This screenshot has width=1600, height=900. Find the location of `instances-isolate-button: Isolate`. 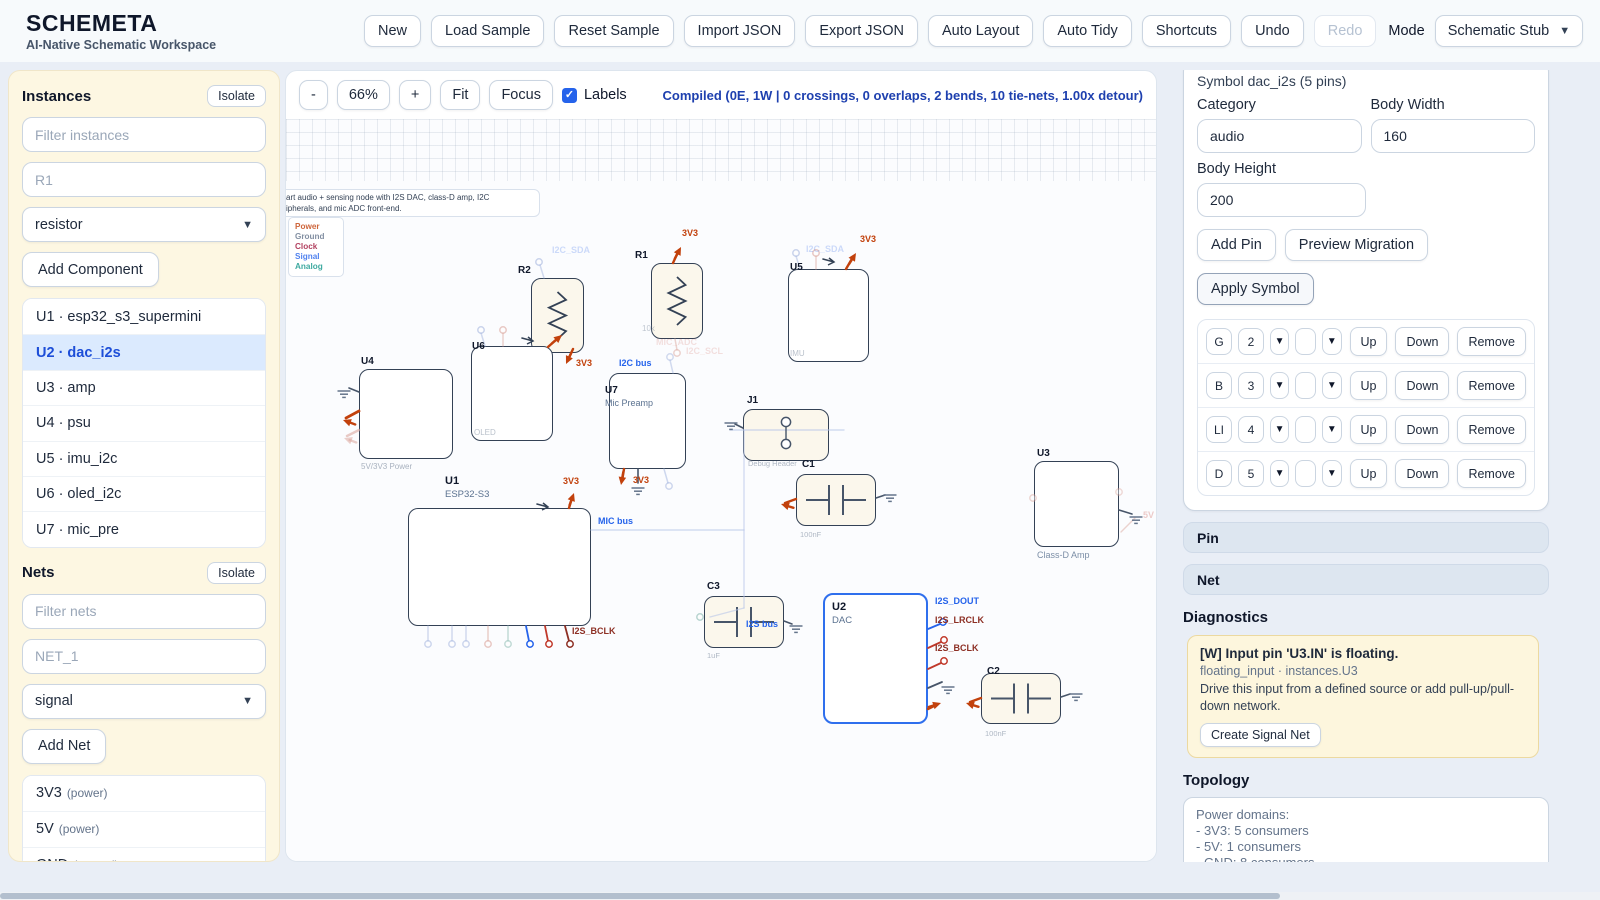

instances-isolate-button: Isolate is located at coordinates (236, 96).